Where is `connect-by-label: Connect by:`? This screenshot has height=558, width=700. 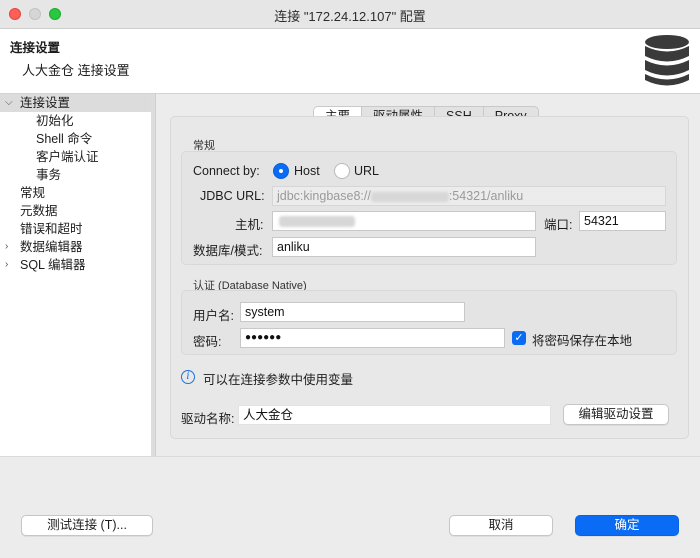 connect-by-label: Connect by: is located at coordinates (226, 171).